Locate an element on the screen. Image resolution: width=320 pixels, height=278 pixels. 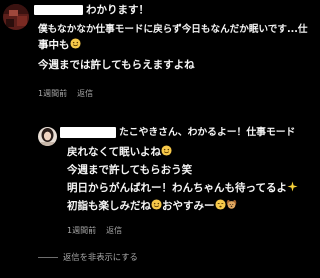
reply-text-line-2: 戻れなくて眠いよね is located at coordinates (119, 153).